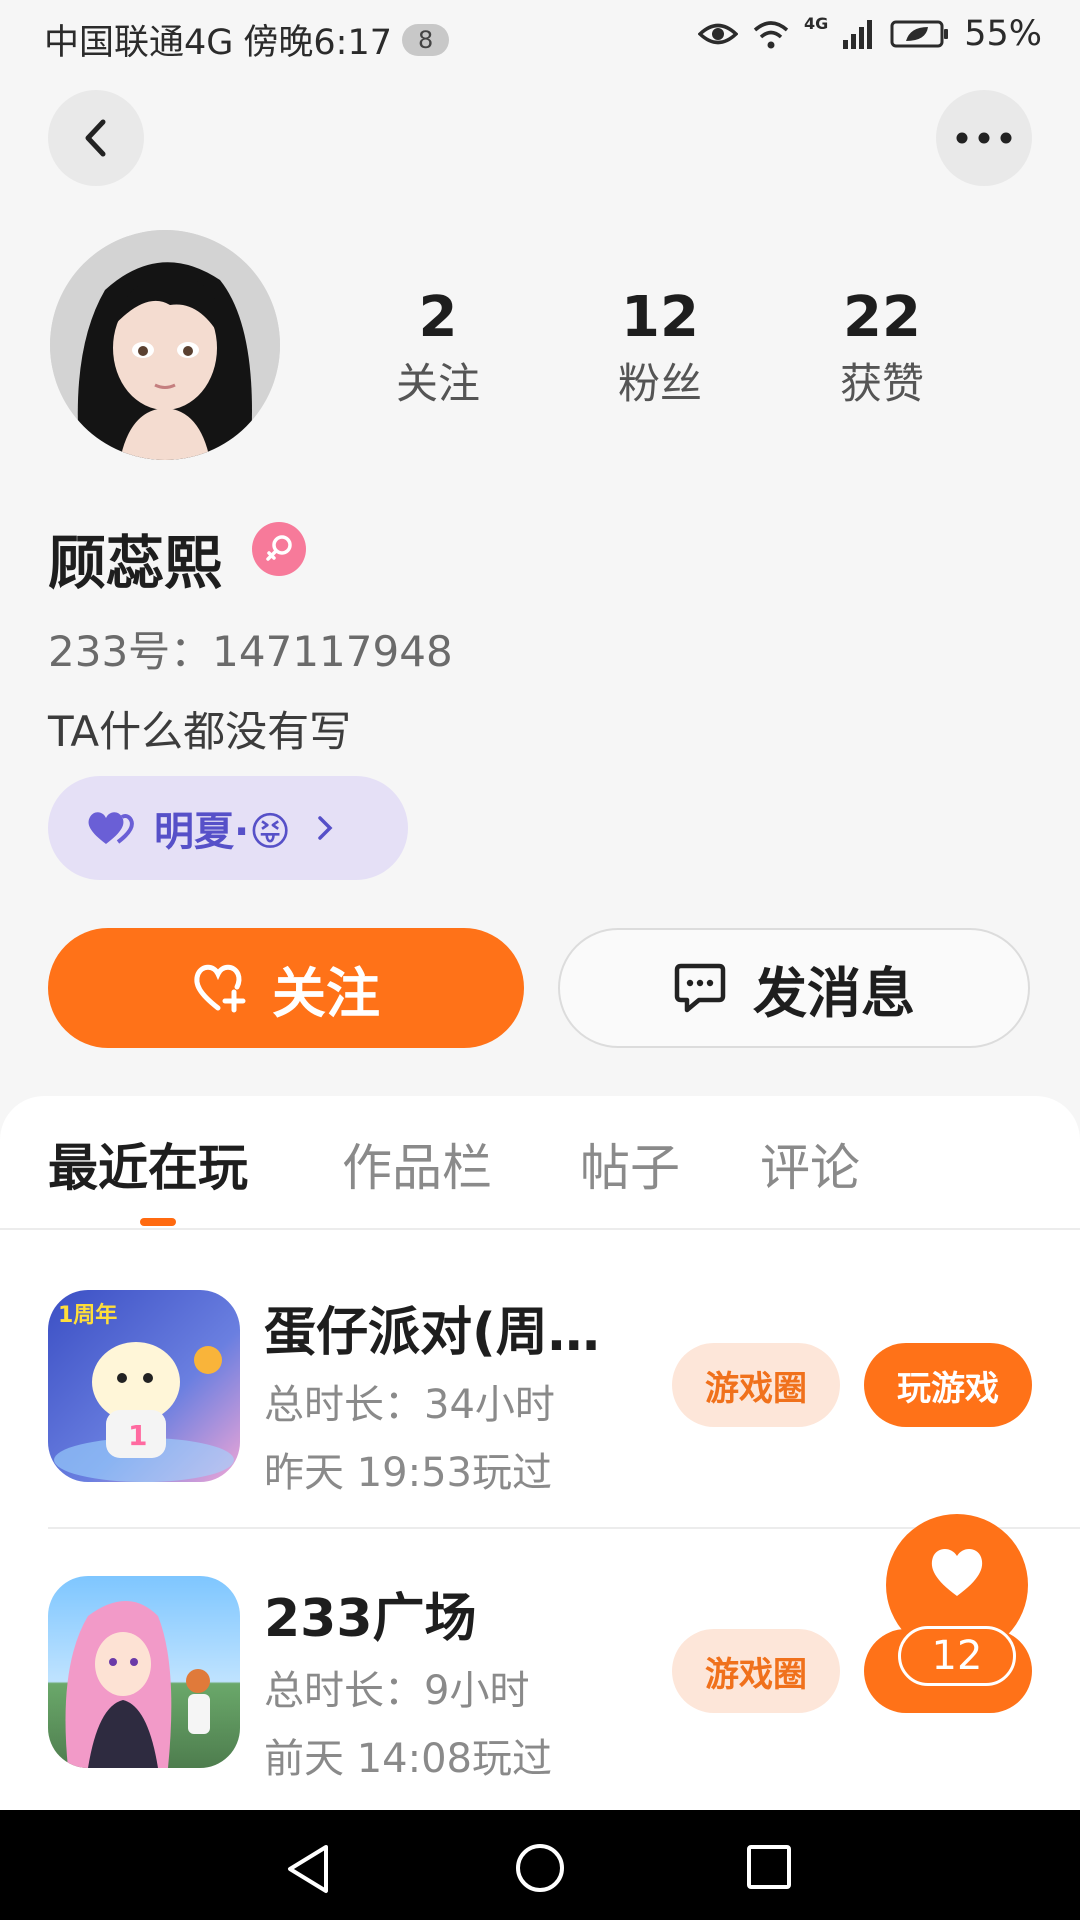 The height and width of the screenshot is (1920, 1080). What do you see at coordinates (87, 1315) in the screenshot?
I see `icon-badge-text: 1周年` at bounding box center [87, 1315].